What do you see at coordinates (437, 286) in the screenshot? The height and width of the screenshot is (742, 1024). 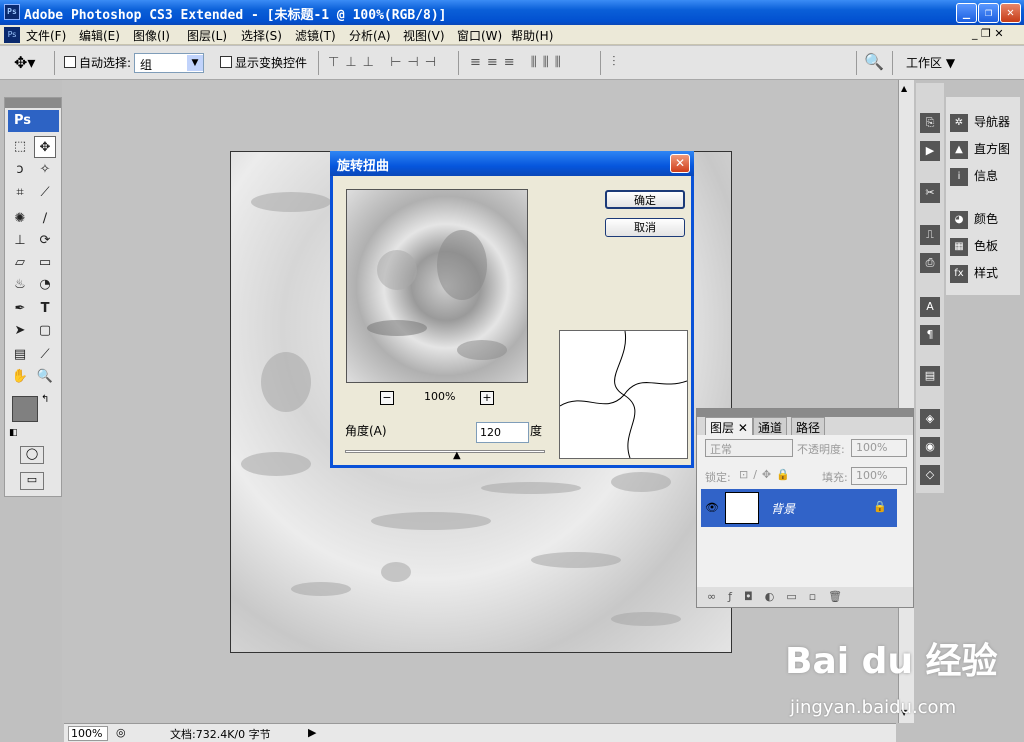 I see `filter-preview` at bounding box center [437, 286].